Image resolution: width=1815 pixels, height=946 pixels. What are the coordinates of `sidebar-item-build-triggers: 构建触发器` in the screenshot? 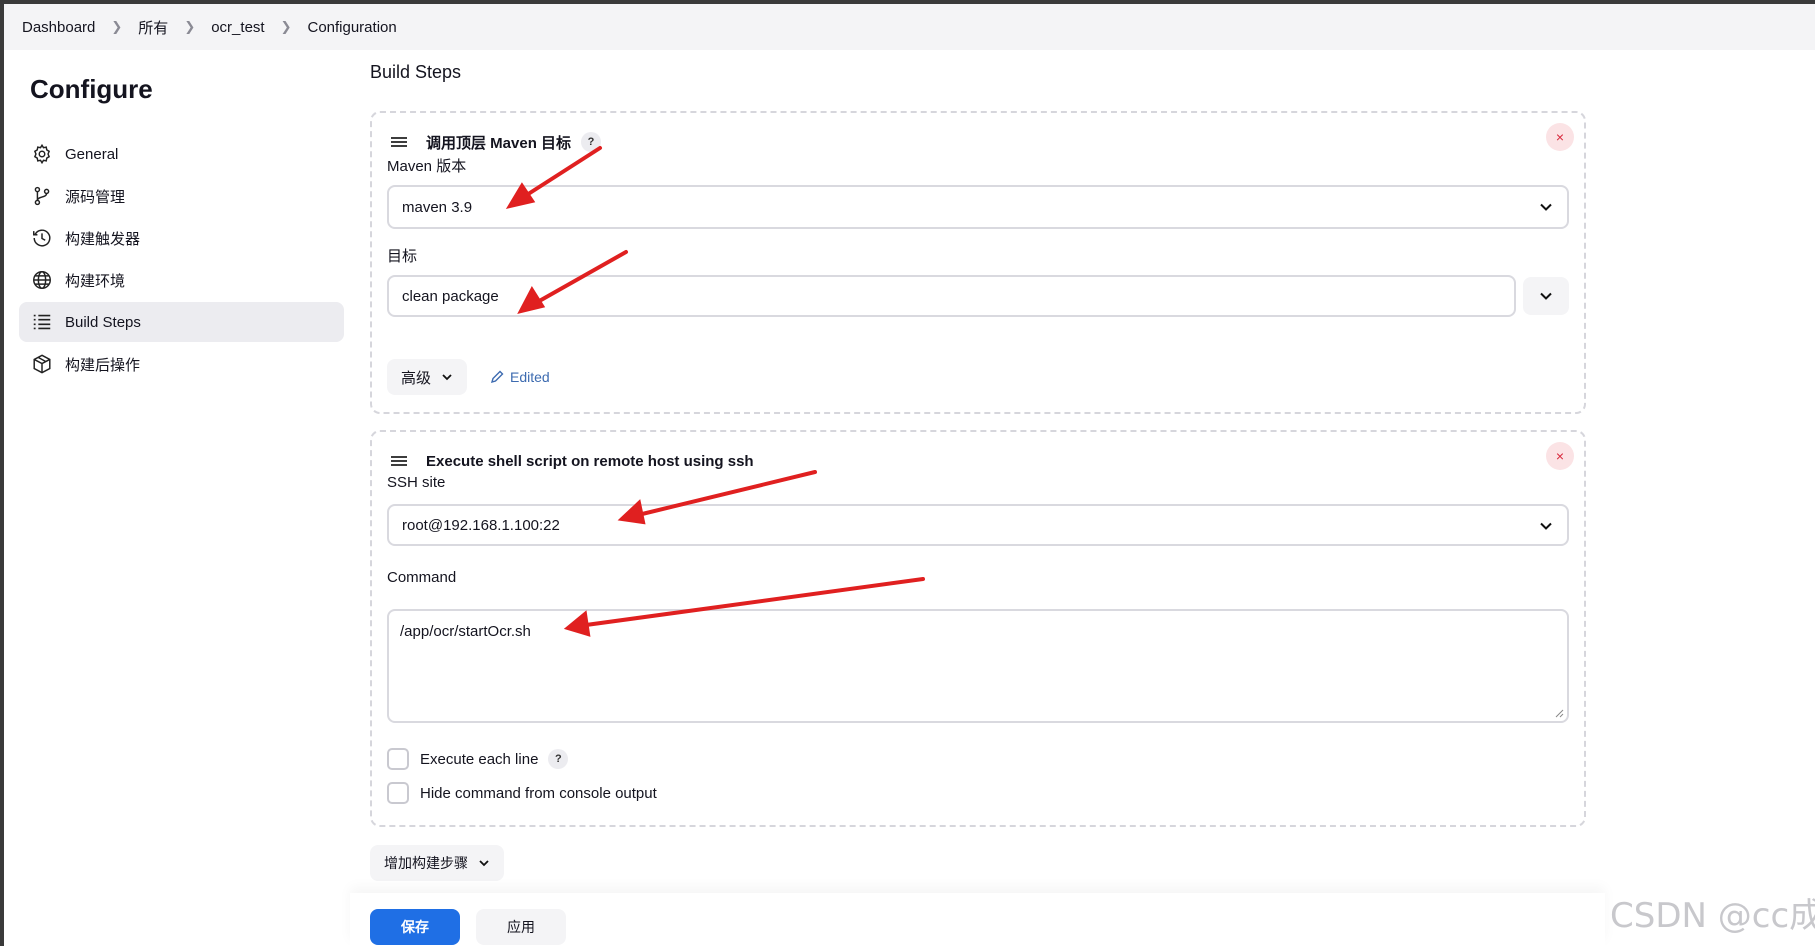 It's located at (181, 238).